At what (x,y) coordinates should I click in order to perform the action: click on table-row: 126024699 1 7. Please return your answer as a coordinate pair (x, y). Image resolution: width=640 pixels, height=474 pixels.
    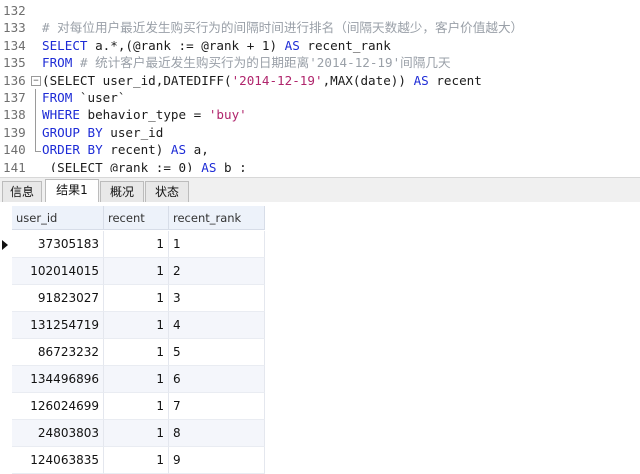
    Looking at the image, I should click on (132, 406).